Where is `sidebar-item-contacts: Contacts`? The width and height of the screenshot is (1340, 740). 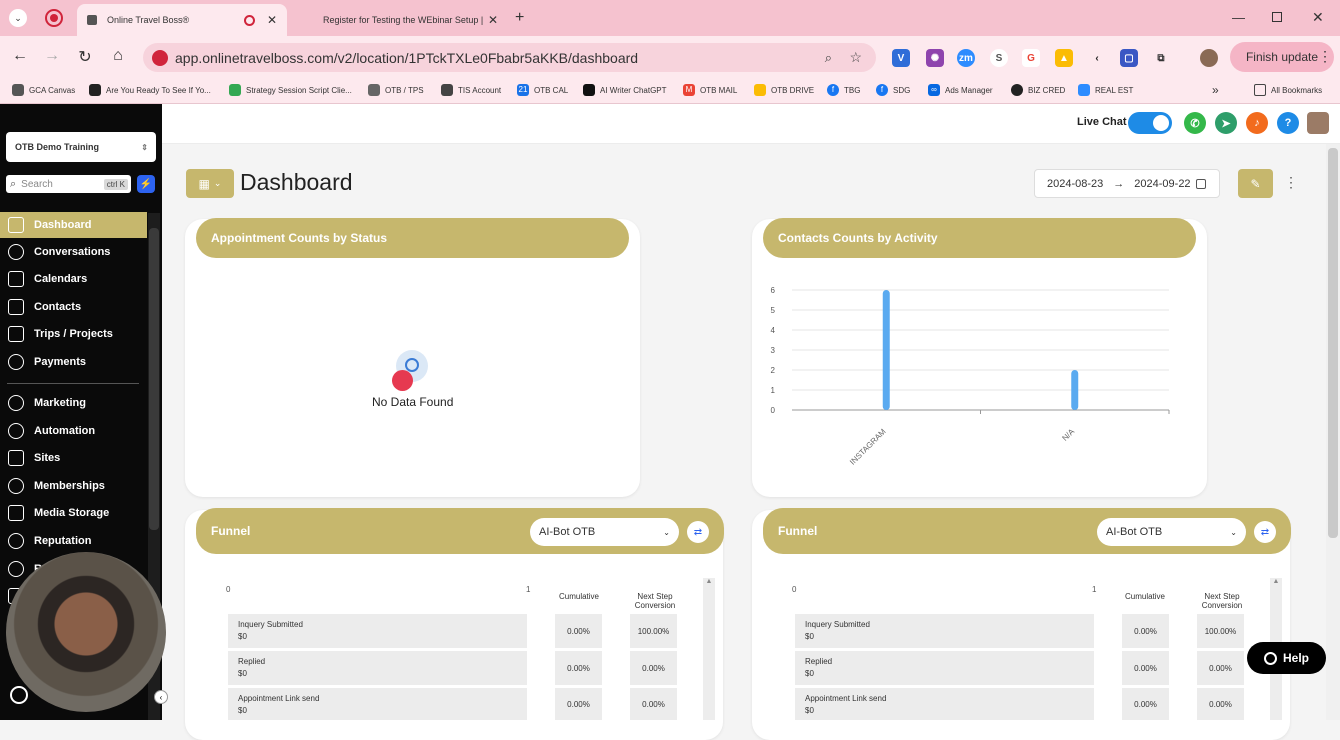 sidebar-item-contacts: Contacts is located at coordinates (73, 307).